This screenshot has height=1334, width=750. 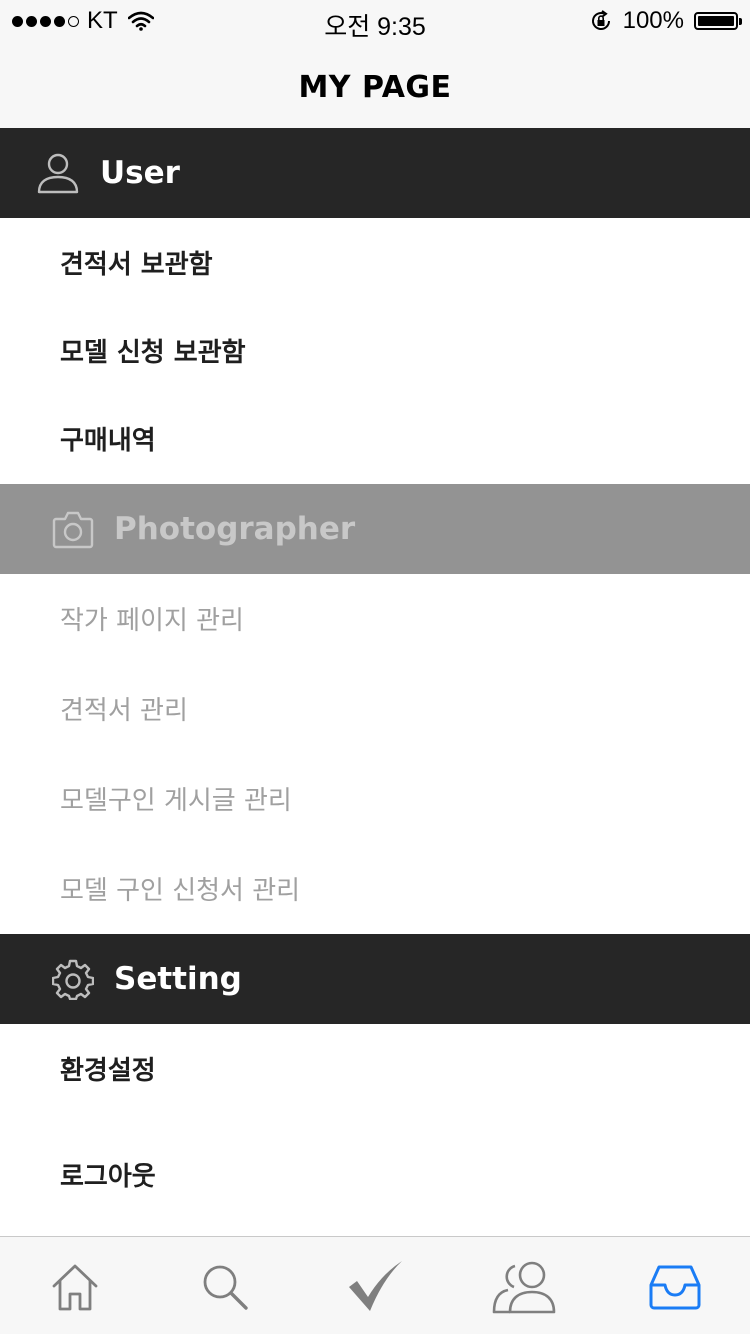 I want to click on menu-item-label: 견적서 관리, so click(x=124, y=710).